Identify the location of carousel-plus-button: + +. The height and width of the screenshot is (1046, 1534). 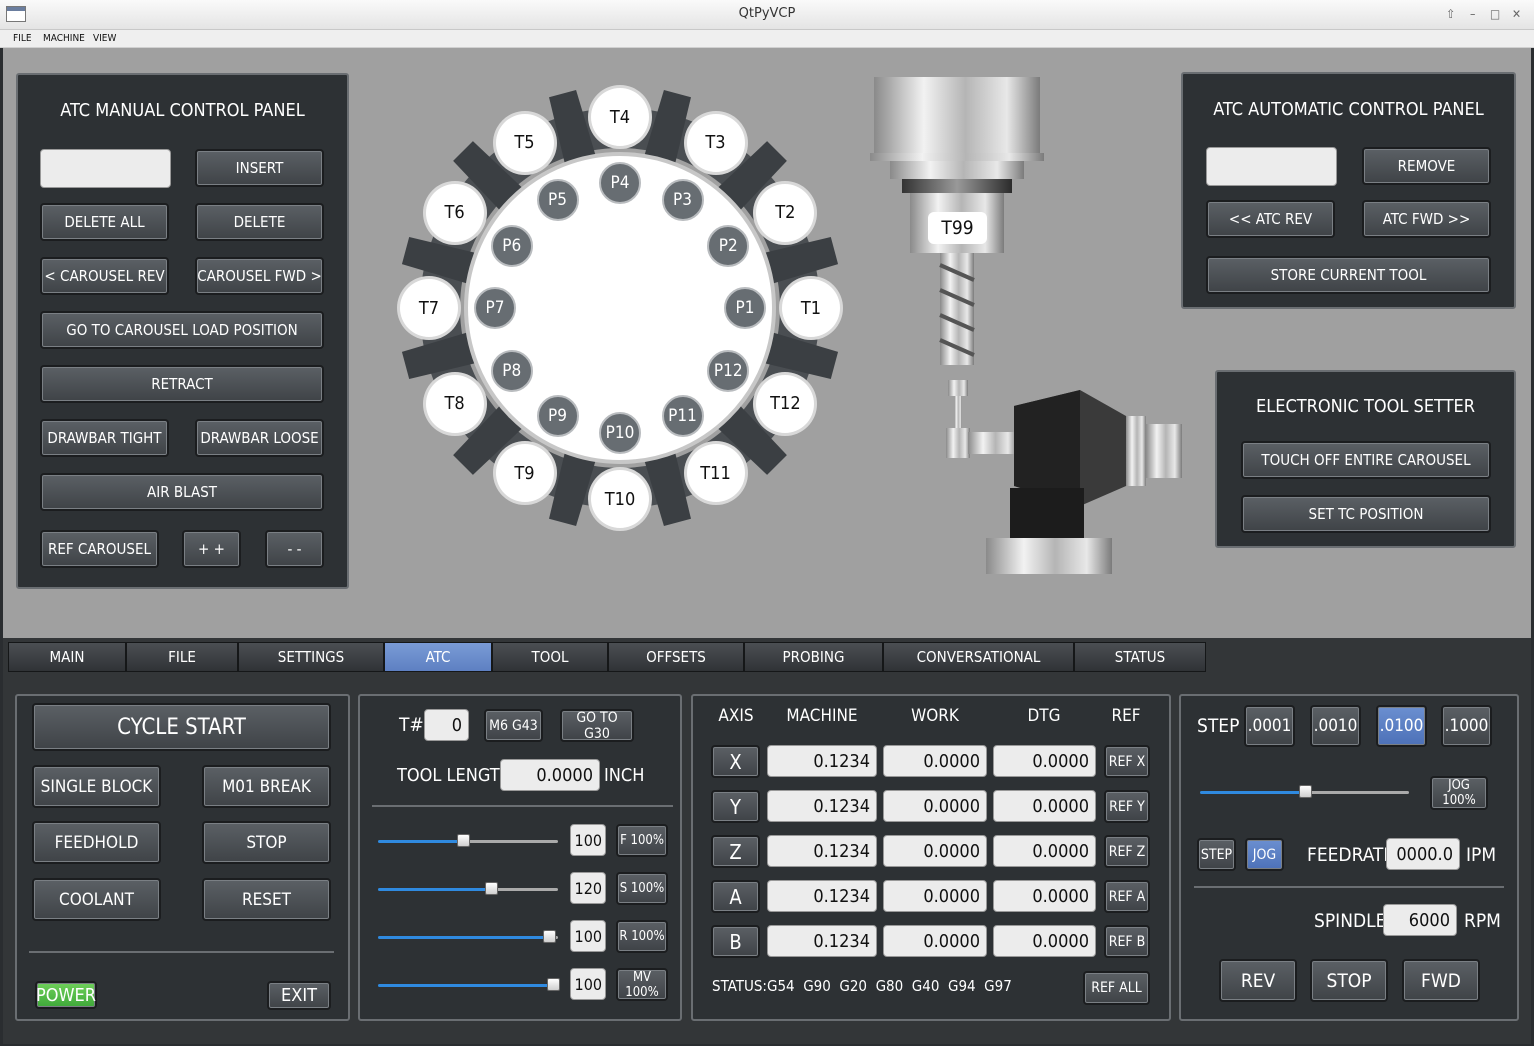
(211, 549).